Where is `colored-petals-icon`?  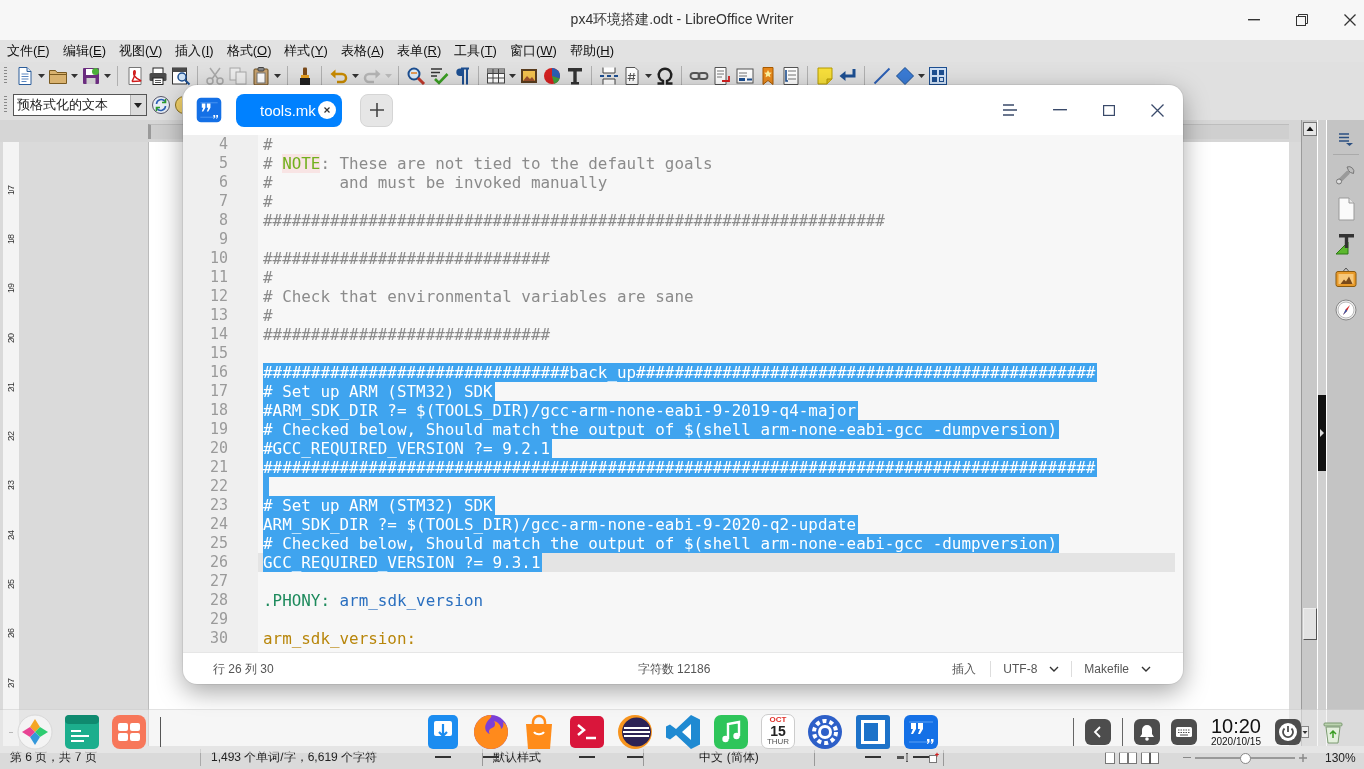
colored-petals-icon is located at coordinates (35, 731).